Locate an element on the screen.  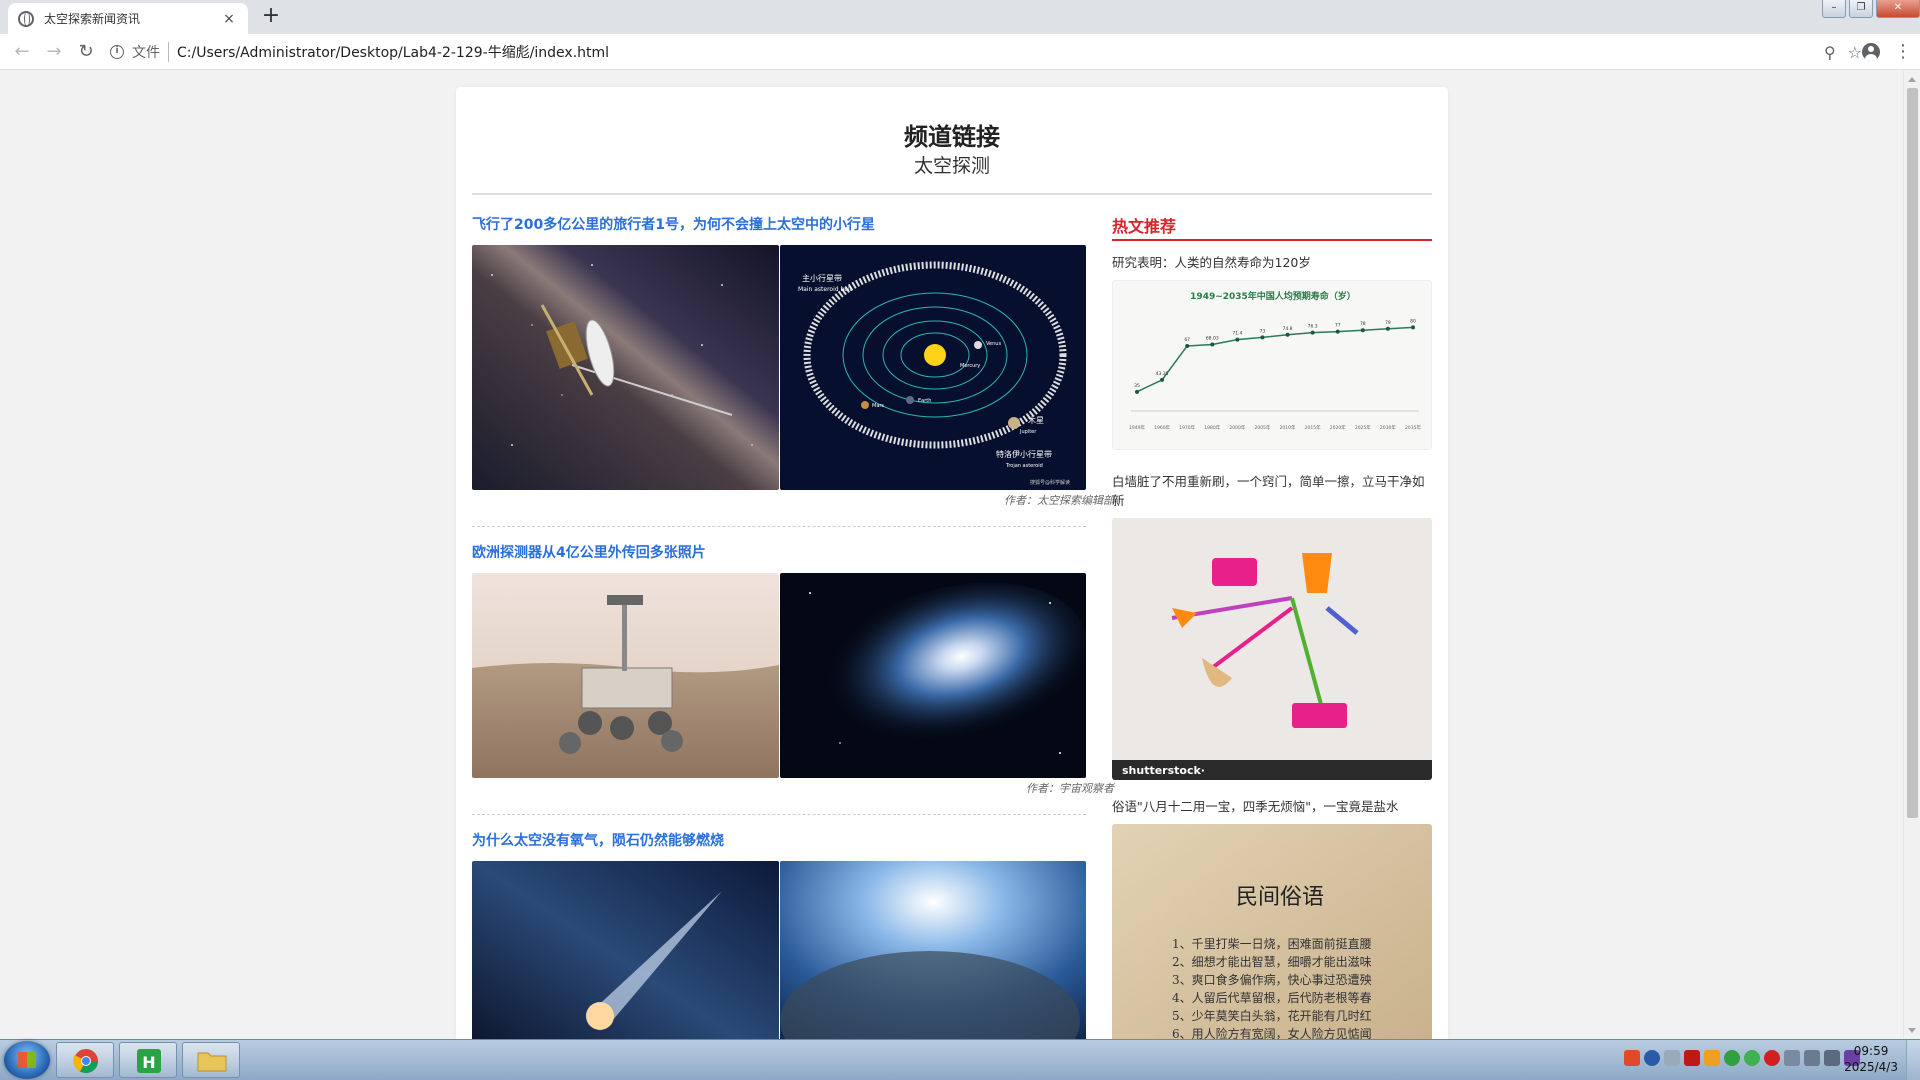
article-author: 作者：太空探索编辑部 is located at coordinates (1059, 500).